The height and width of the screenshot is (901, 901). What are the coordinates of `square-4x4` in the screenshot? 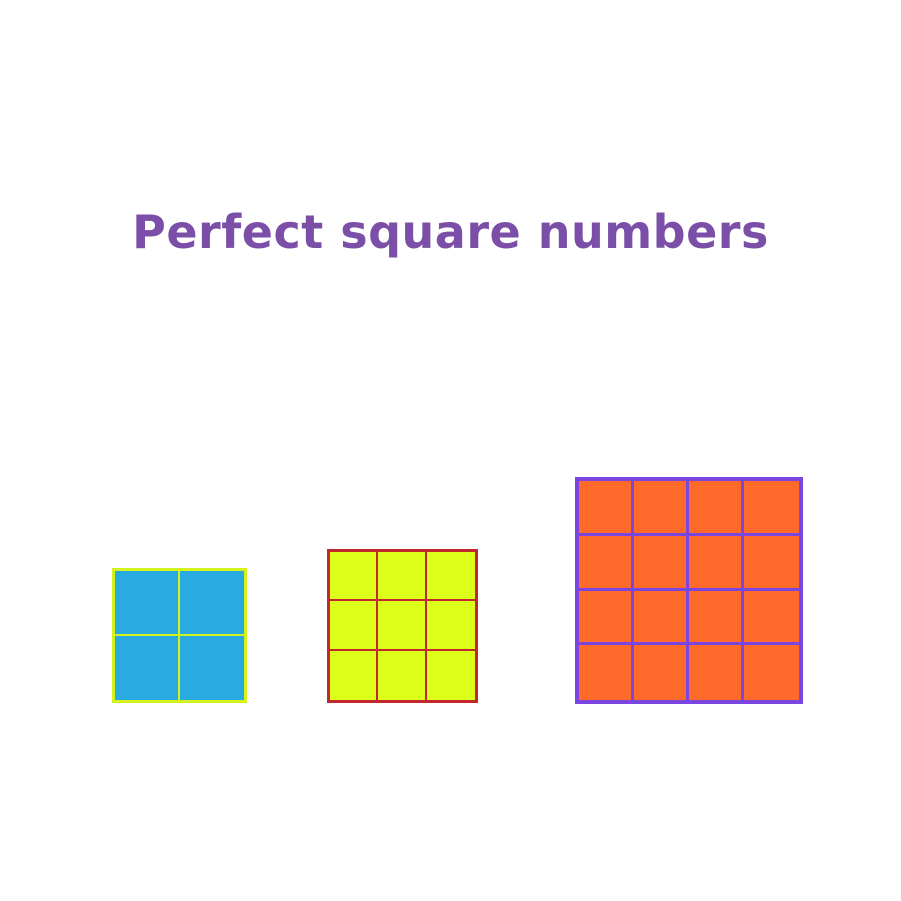 It's located at (689, 590).